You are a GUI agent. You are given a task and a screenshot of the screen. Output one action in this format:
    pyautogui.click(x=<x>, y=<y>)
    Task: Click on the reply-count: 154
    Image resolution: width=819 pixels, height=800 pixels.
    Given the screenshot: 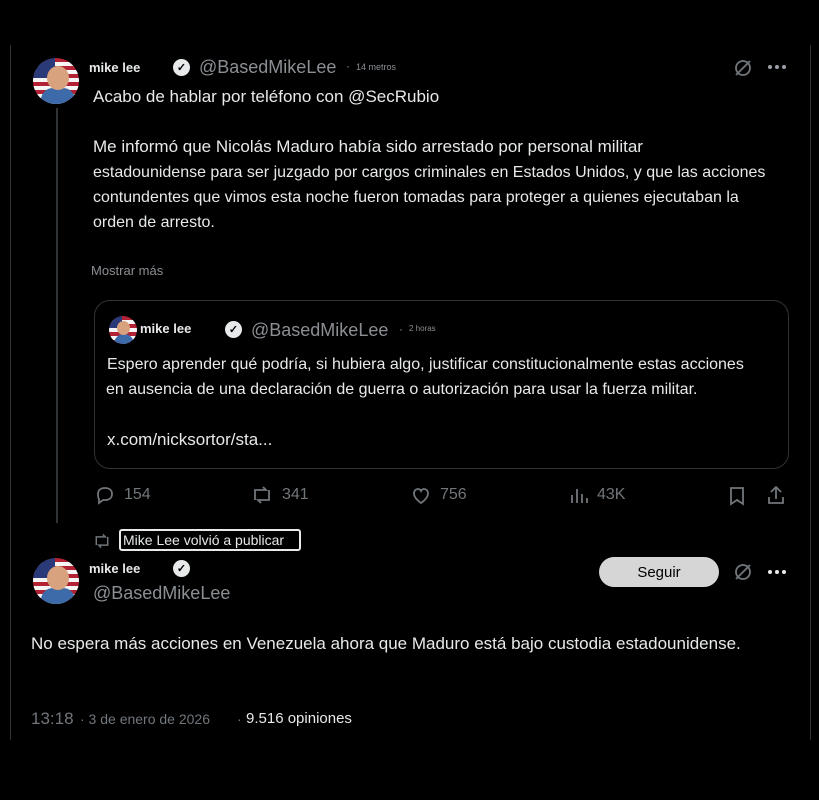 What is the action you would take?
    pyautogui.click(x=137, y=494)
    